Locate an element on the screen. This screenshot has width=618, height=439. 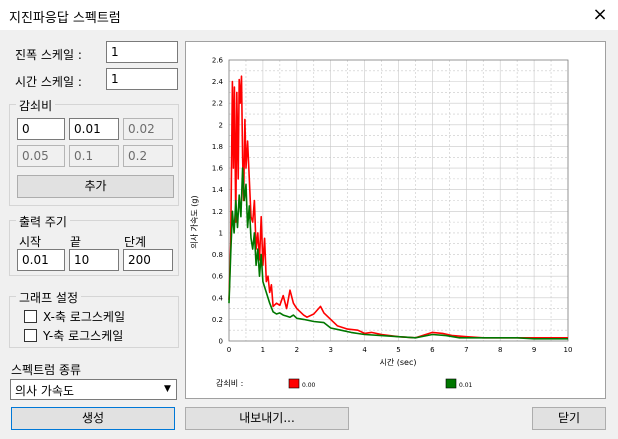
x-tick-label: 10 is located at coordinates (568, 350).